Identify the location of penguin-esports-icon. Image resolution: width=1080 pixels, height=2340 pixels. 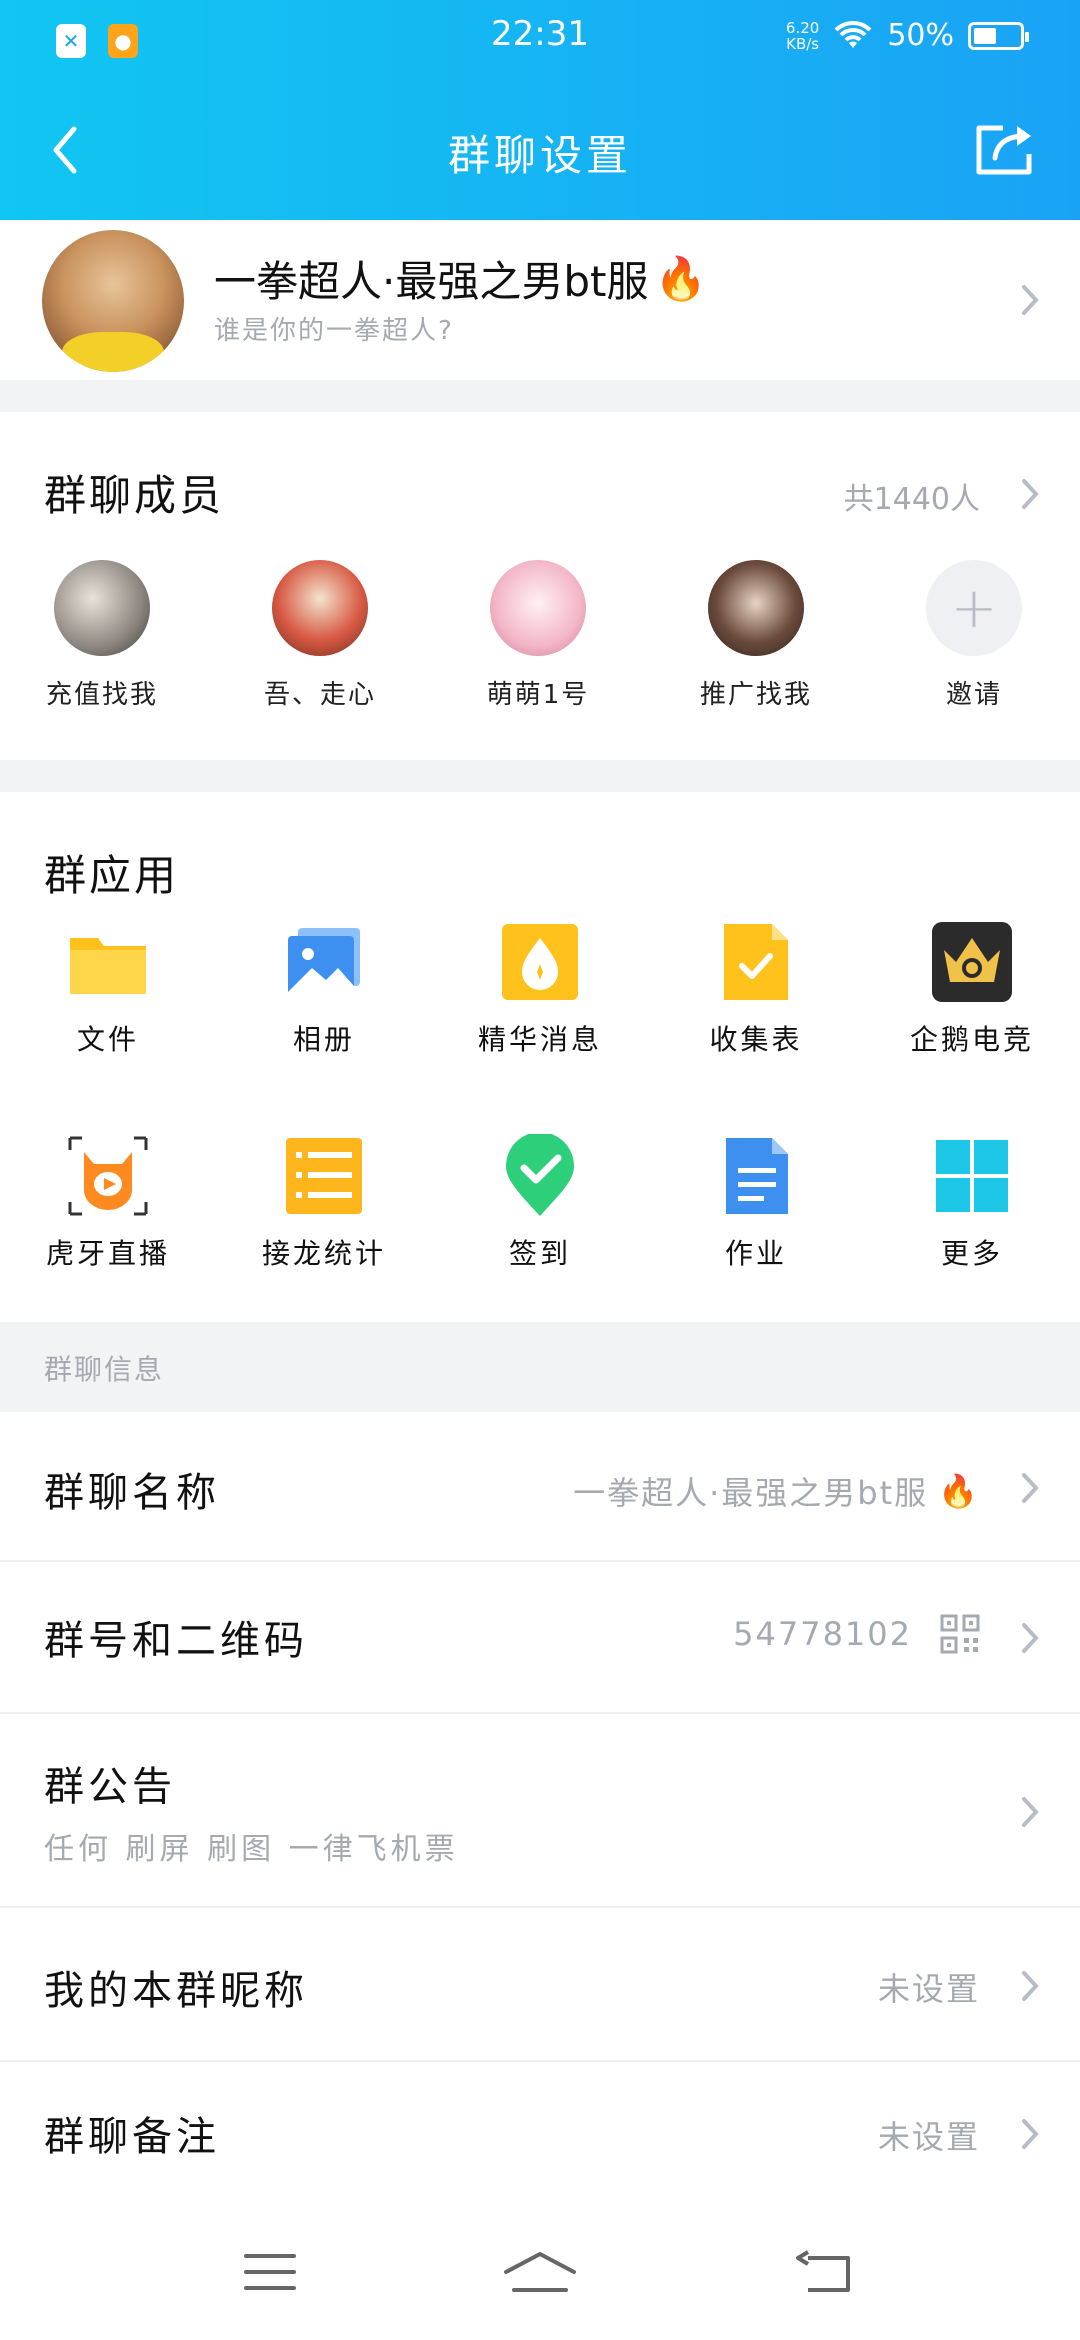
(972, 962).